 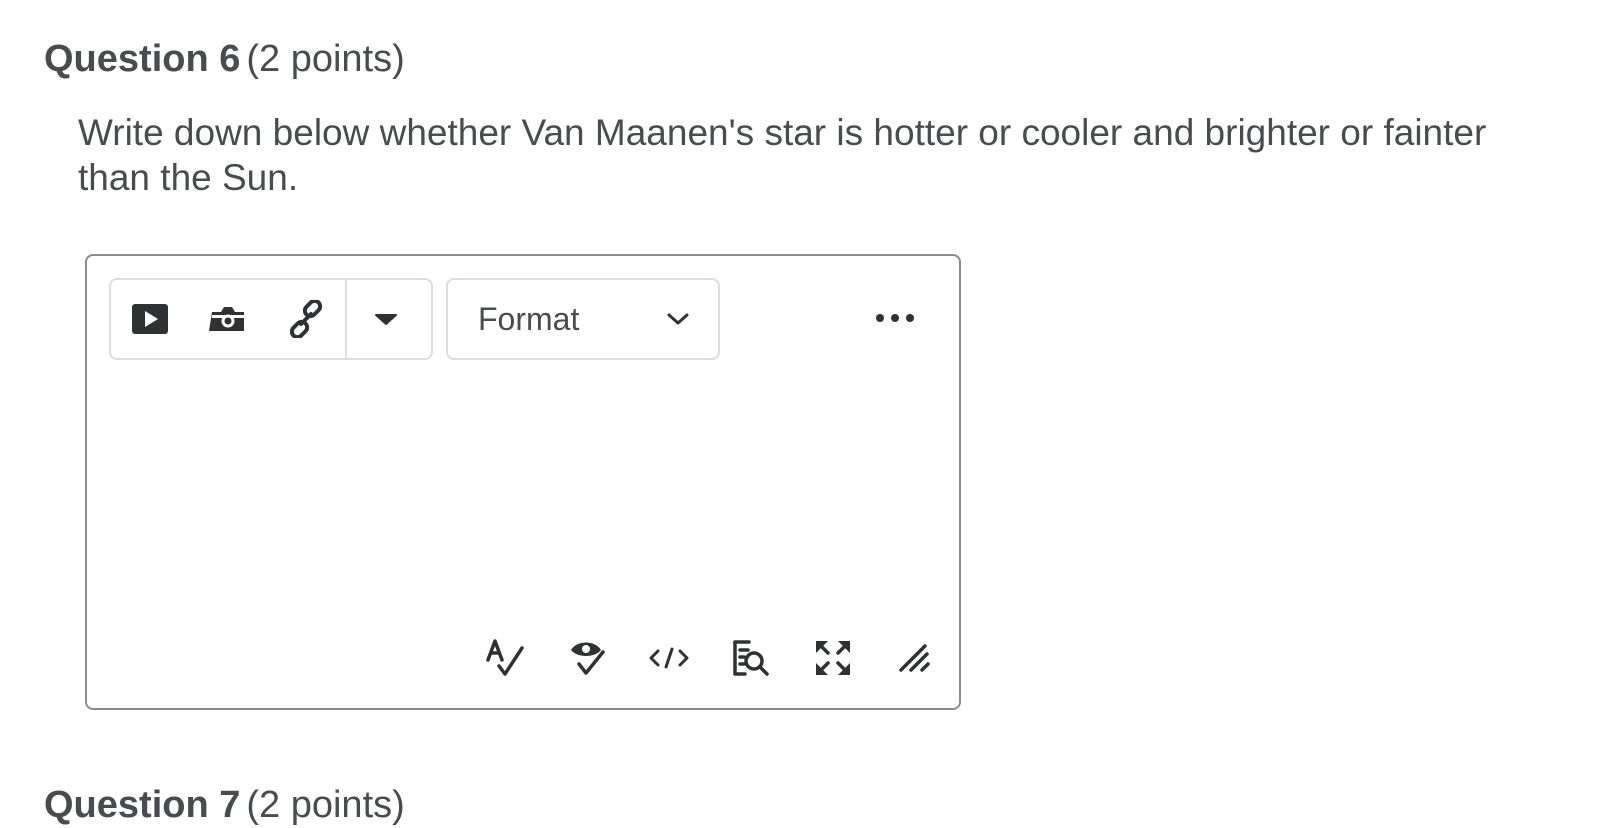 I want to click on chevron-down-icon, so click(x=678, y=319).